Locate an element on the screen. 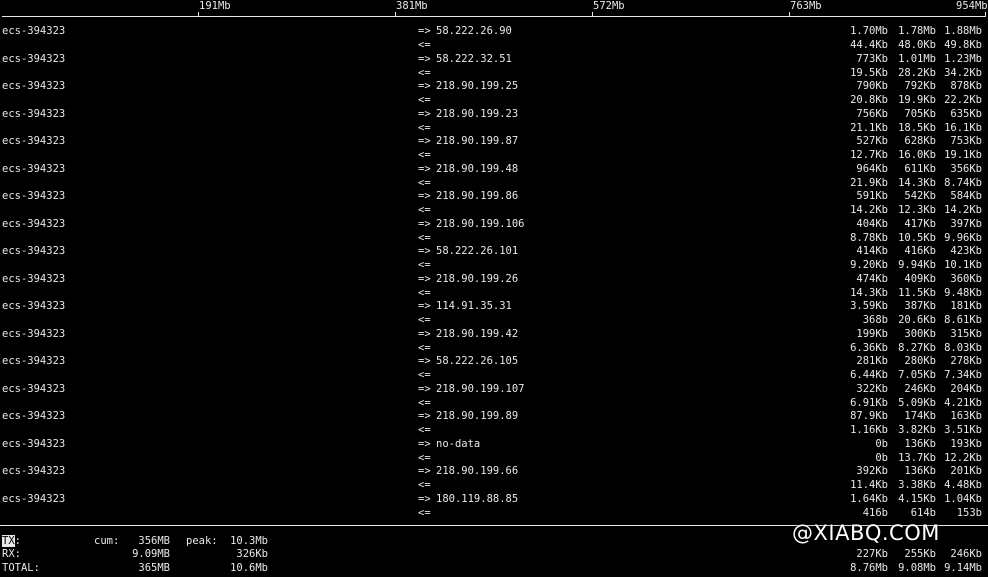 This screenshot has width=988, height=577. outgoing-rate-10s: 4.15Kb is located at coordinates (917, 499).